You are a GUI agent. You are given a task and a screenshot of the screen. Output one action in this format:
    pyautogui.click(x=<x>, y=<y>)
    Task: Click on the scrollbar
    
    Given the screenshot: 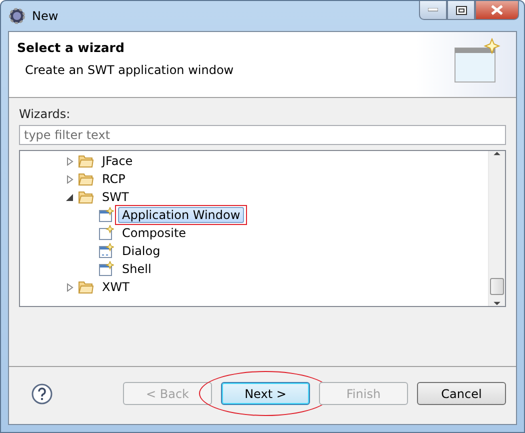 What is the action you would take?
    pyautogui.click(x=496, y=228)
    